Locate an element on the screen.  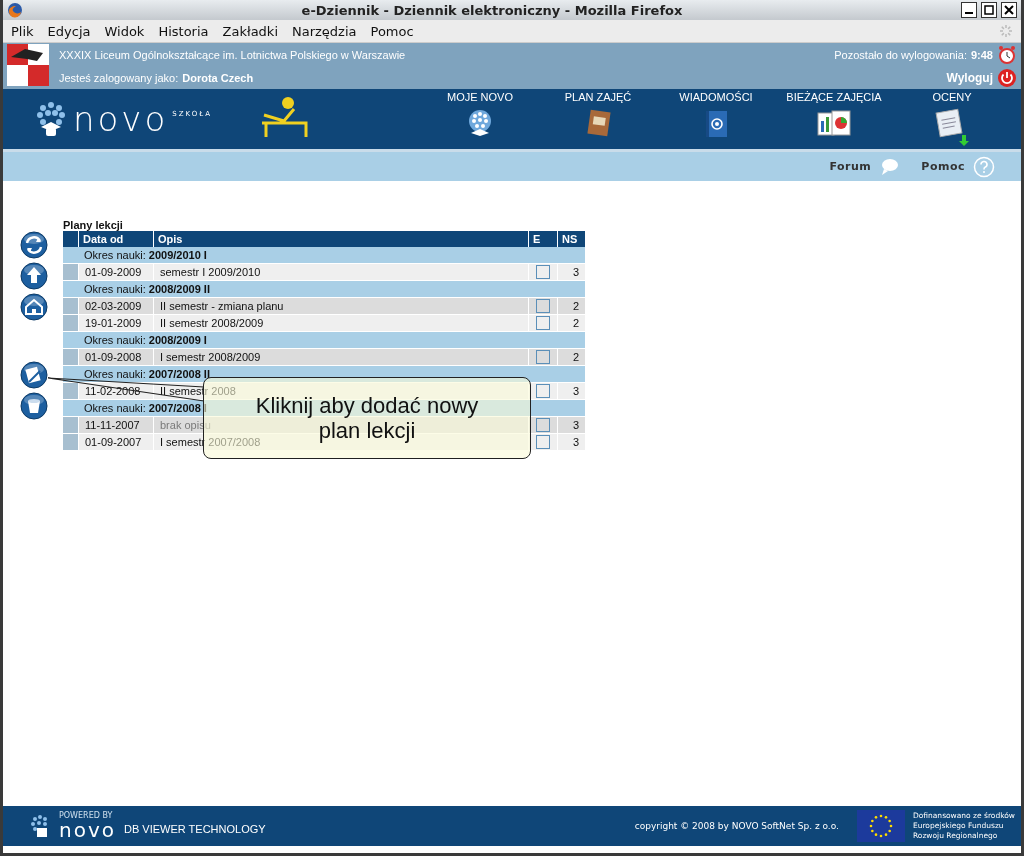
description-cell: semestr I 2009/2010 is located at coordinates (340, 272).